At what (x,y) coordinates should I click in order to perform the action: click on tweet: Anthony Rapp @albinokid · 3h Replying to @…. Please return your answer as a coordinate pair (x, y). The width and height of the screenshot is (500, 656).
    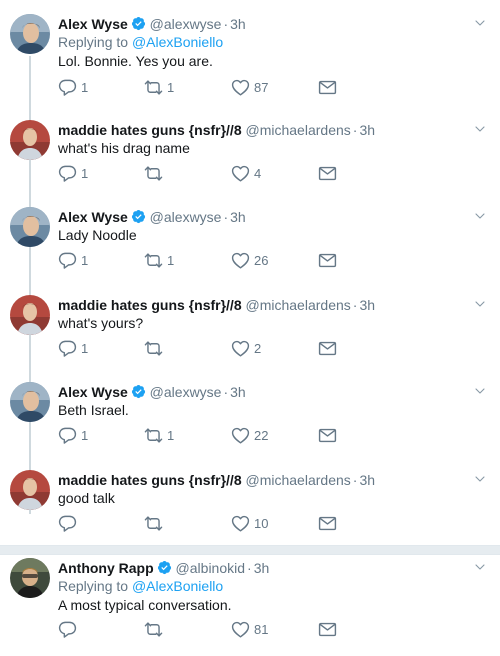
    Looking at the image, I should click on (250, 605).